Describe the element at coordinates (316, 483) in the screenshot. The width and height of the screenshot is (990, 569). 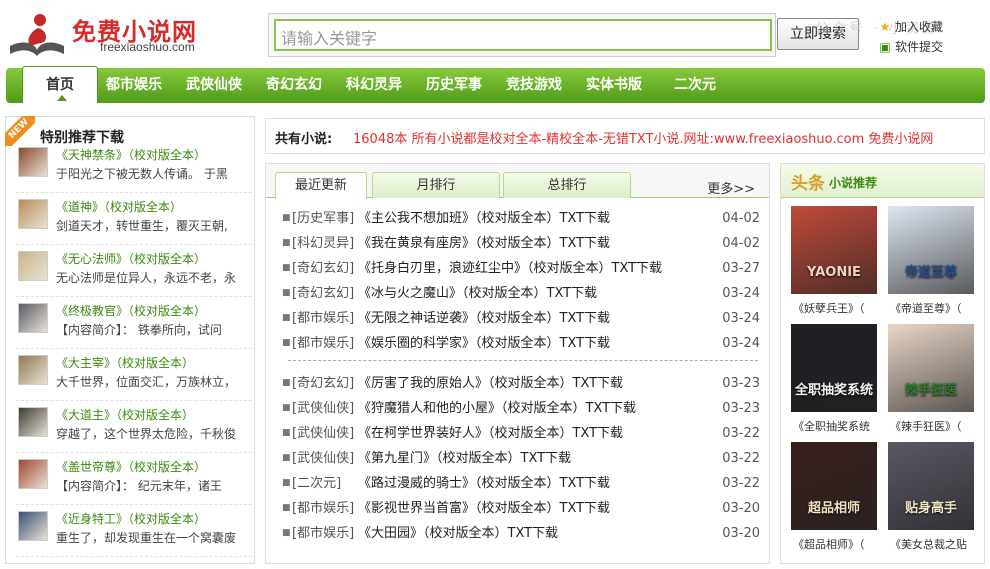
I see `category-link: [二次元]` at that location.